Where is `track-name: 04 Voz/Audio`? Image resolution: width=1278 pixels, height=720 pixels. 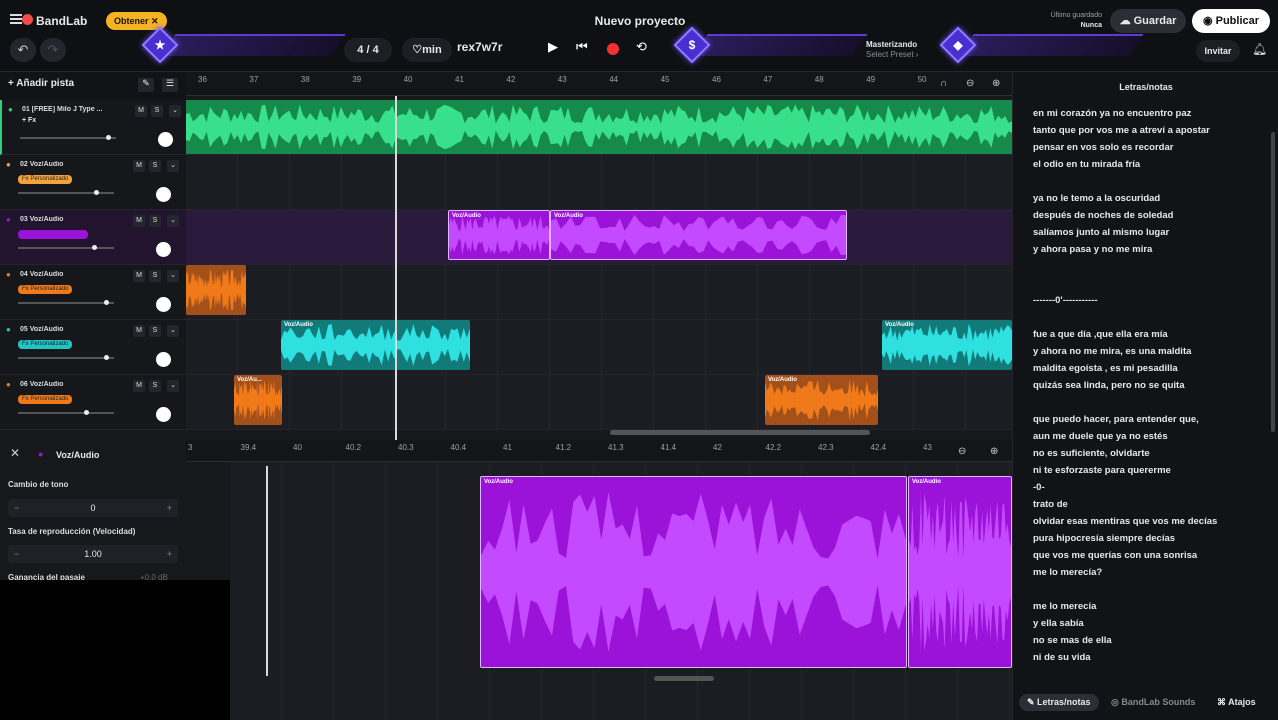 track-name: 04 Voz/Audio is located at coordinates (68, 274).